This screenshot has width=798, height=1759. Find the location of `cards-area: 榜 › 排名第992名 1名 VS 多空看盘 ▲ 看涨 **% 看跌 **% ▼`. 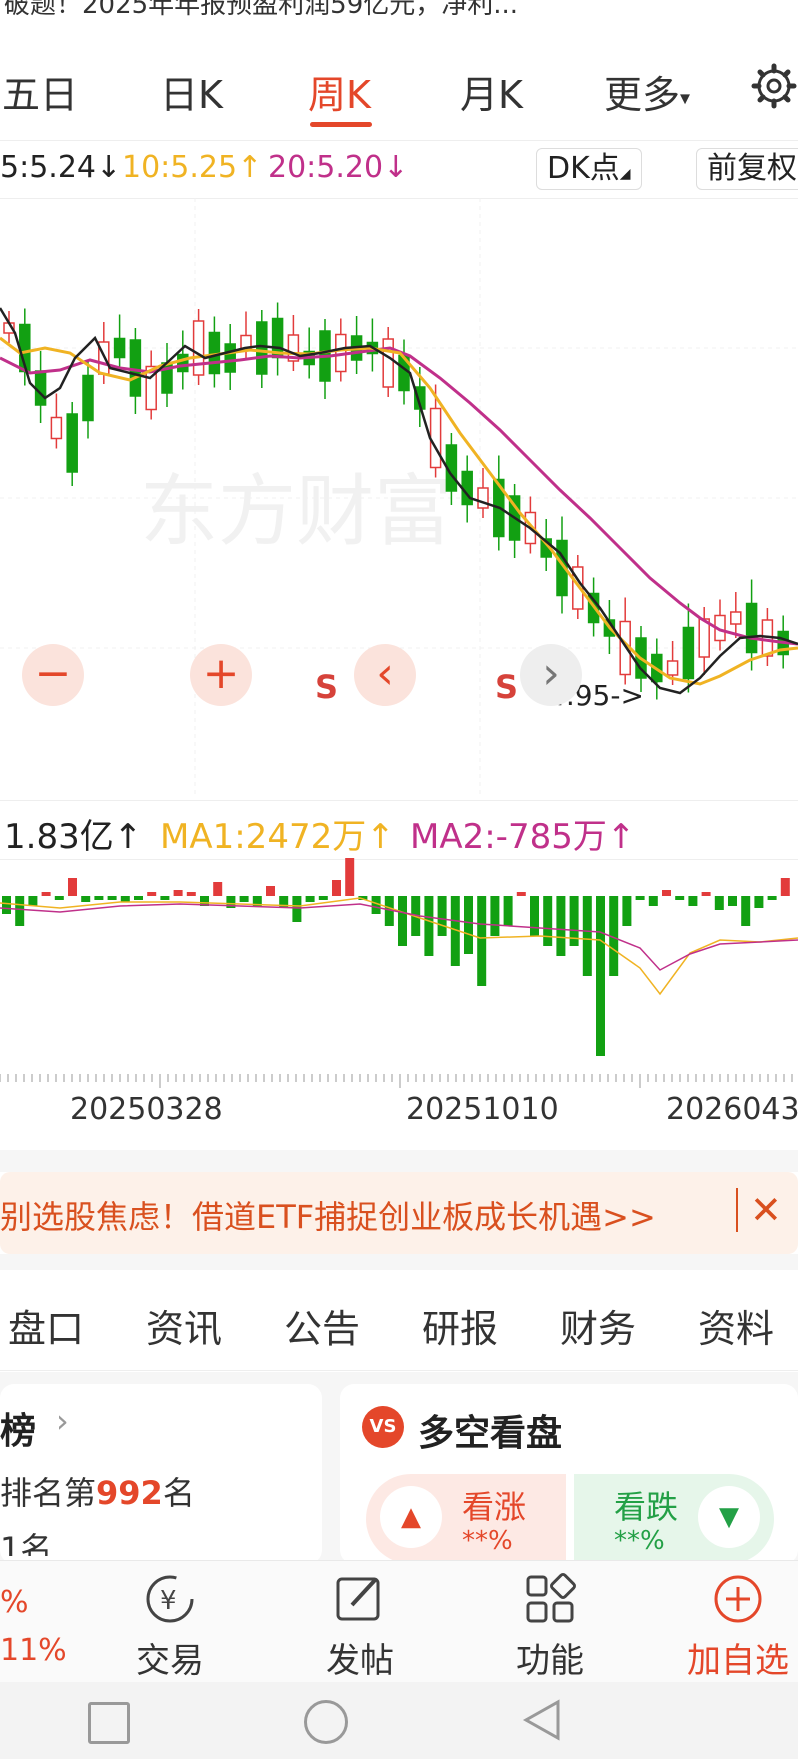

cards-area: 榜 › 排名第992名 1名 VS 多空看盘 ▲ 看涨 **% 看跌 **% ▼ is located at coordinates (399, 1468).